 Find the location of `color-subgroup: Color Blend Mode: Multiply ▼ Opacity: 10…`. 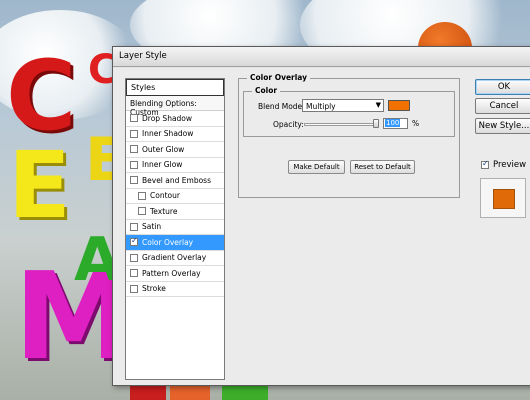

color-subgroup: Color Blend Mode: Multiply ▼ Opacity: 10… is located at coordinates (349, 111).